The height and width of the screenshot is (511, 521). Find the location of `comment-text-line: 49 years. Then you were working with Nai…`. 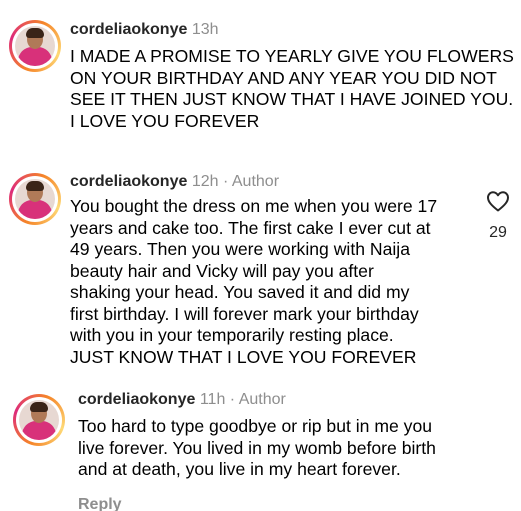

comment-text-line: 49 years. Then you were working with Nai… is located at coordinates (240, 249).